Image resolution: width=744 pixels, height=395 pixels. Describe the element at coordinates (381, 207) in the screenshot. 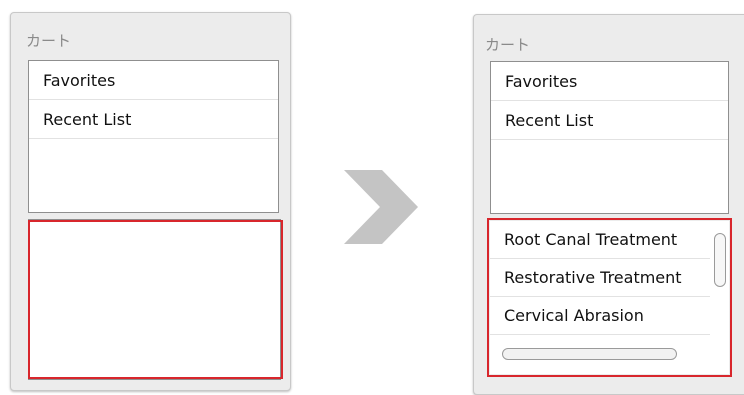

I see `chevron-right-icon` at that location.